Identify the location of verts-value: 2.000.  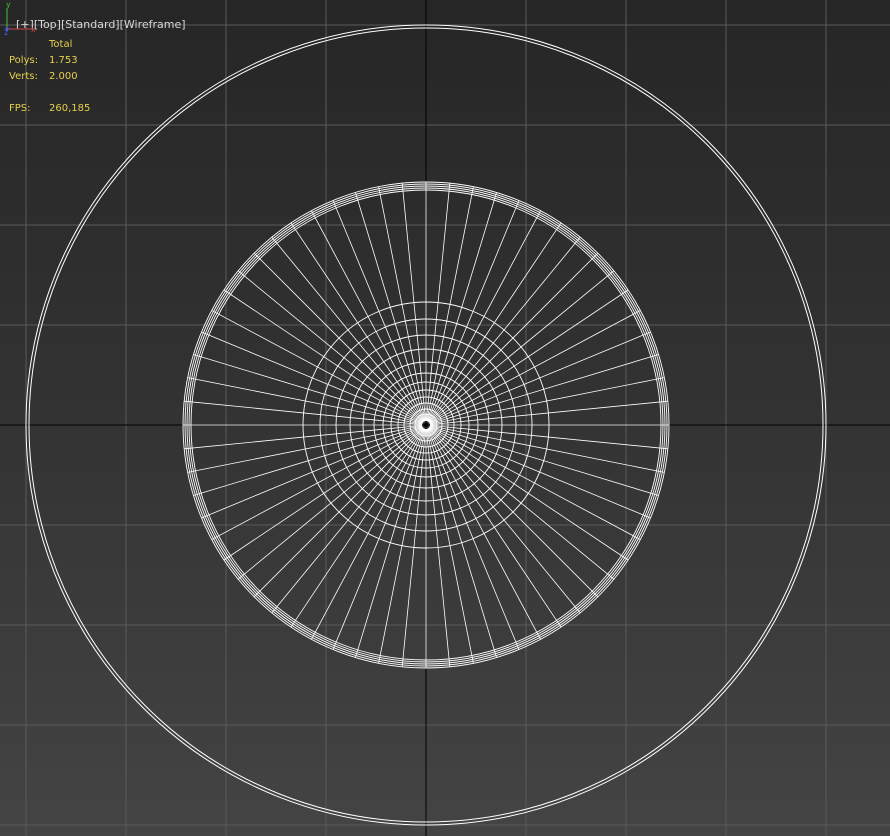
(63, 76).